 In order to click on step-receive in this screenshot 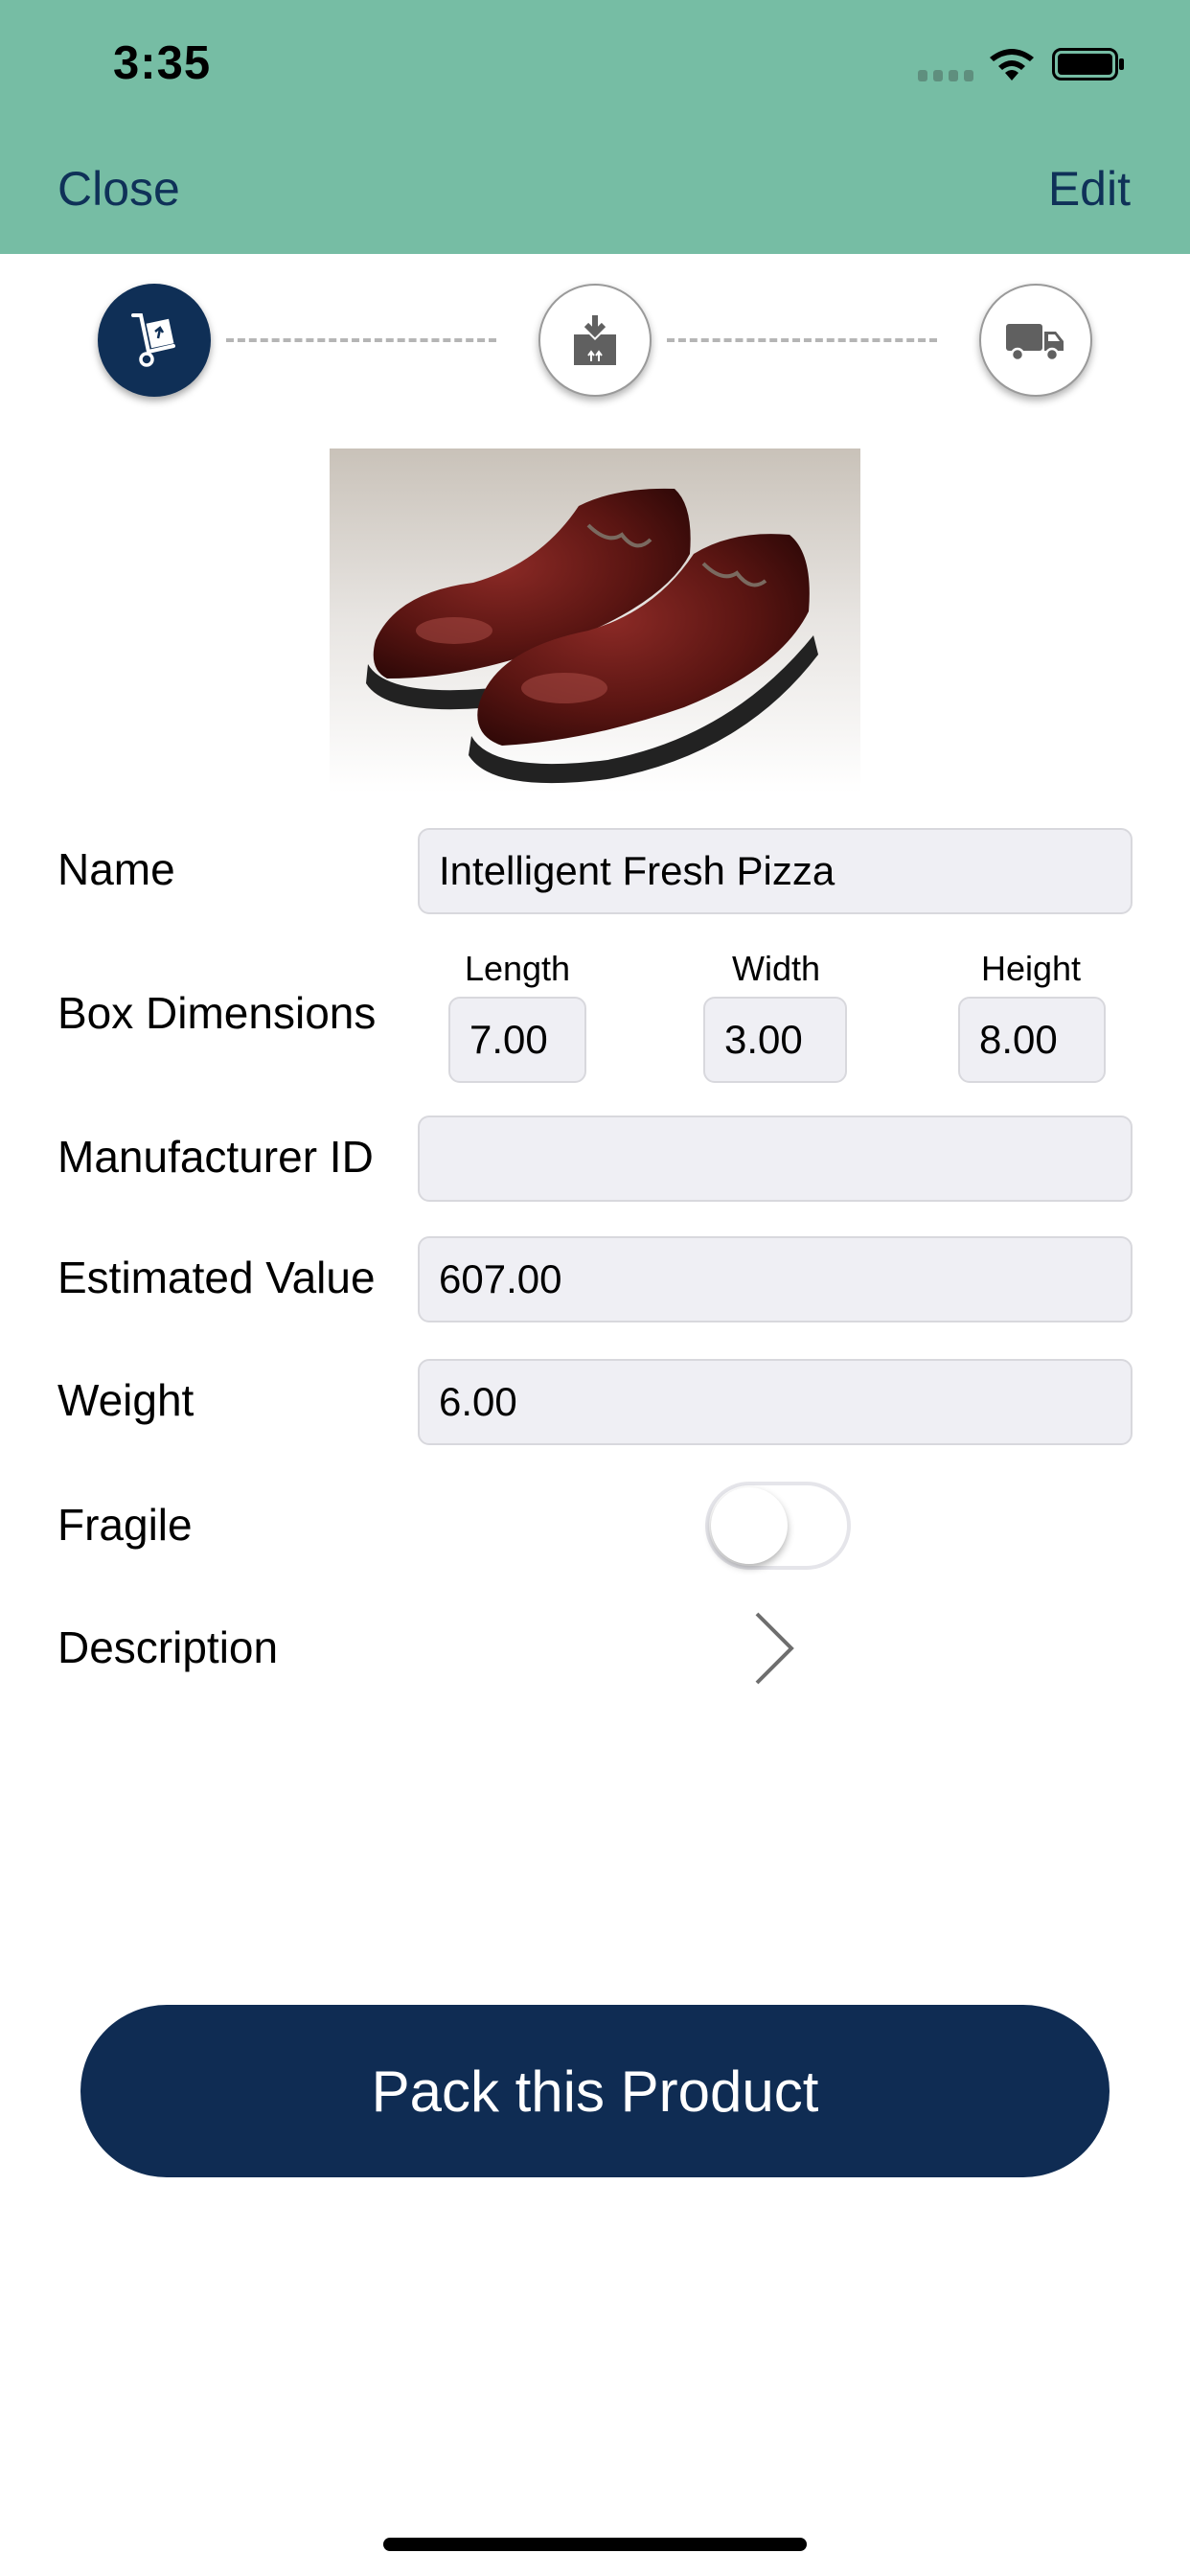, I will do `click(155, 340)`.